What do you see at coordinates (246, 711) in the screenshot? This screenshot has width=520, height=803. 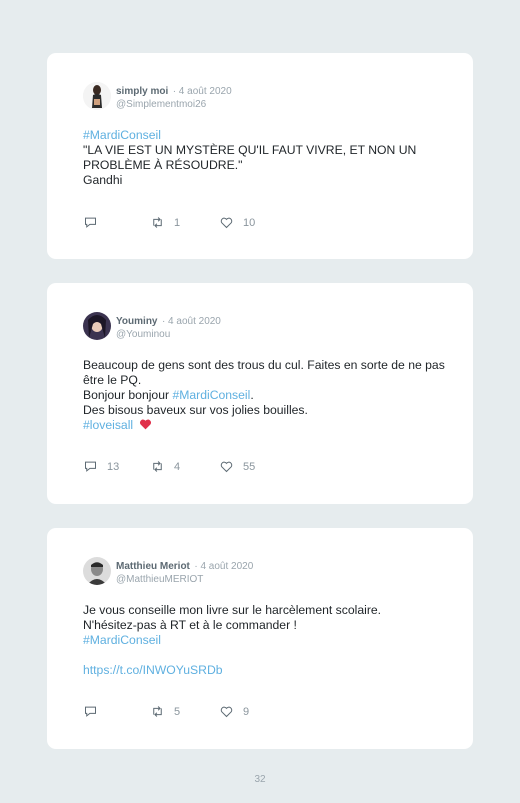 I see `like-count: 9` at bounding box center [246, 711].